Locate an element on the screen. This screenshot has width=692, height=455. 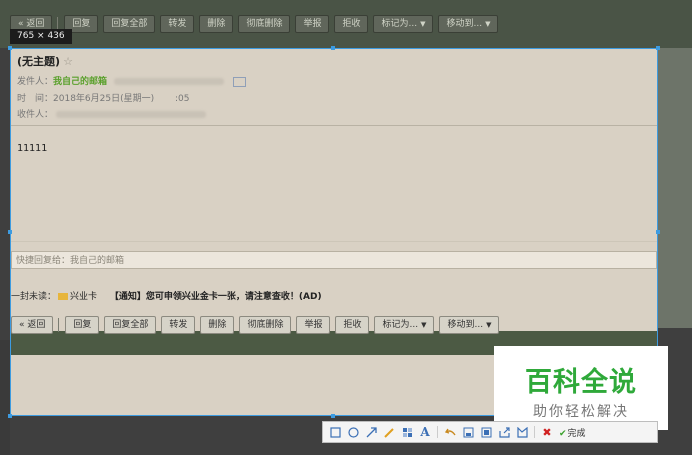
watermark-subtitle: 助你轻松解决 is located at coordinates (581, 412).